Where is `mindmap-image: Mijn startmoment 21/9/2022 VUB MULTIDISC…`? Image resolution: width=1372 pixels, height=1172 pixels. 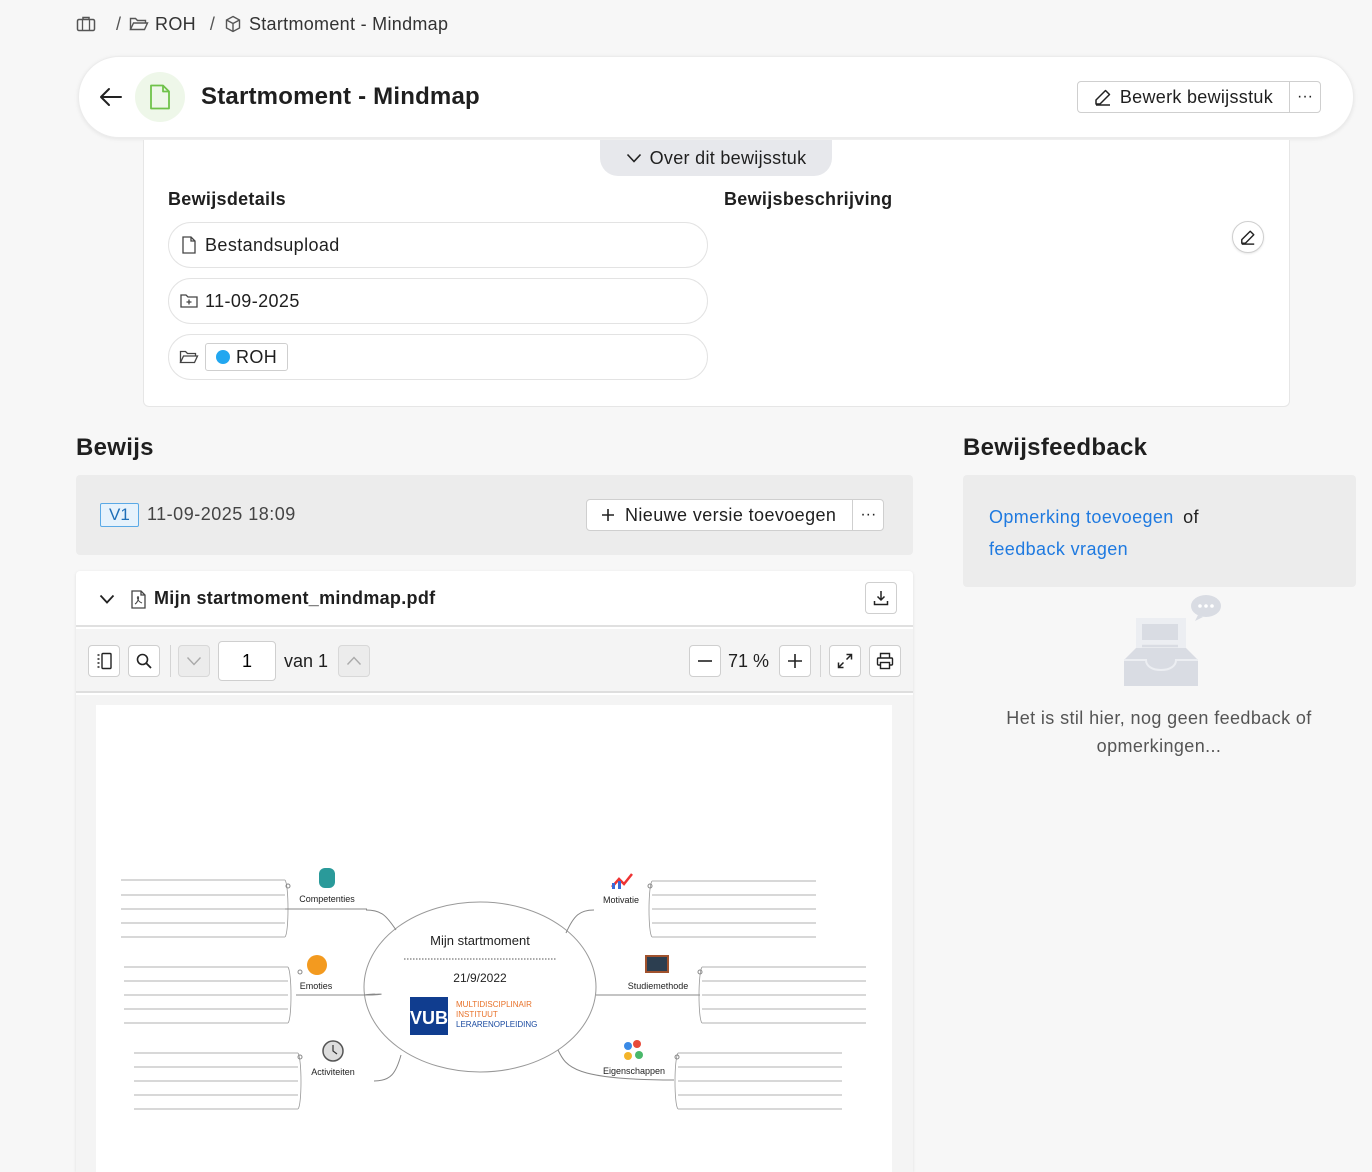
mindmap-image: Mijn startmoment 21/9/2022 VUB MULTIDISC… is located at coordinates (493, 989).